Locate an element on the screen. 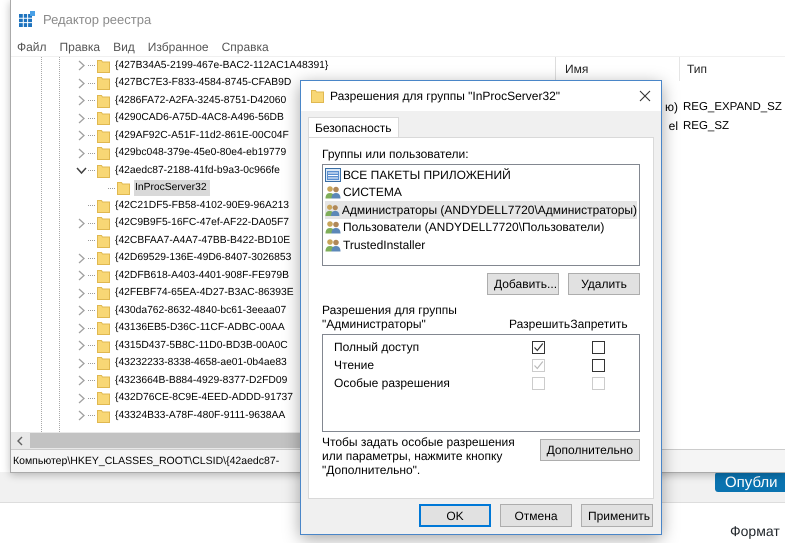  advanced-note: Чтобы задать особые разрешения или параметры, нажмите кнопку "Дополнительно". is located at coordinates (419, 456).